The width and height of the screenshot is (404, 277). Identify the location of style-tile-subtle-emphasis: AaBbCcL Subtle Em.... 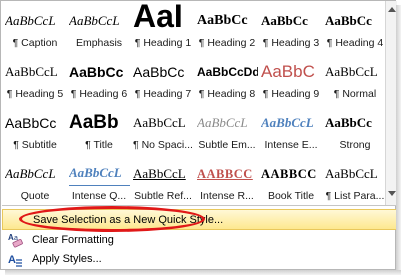
(226, 128).